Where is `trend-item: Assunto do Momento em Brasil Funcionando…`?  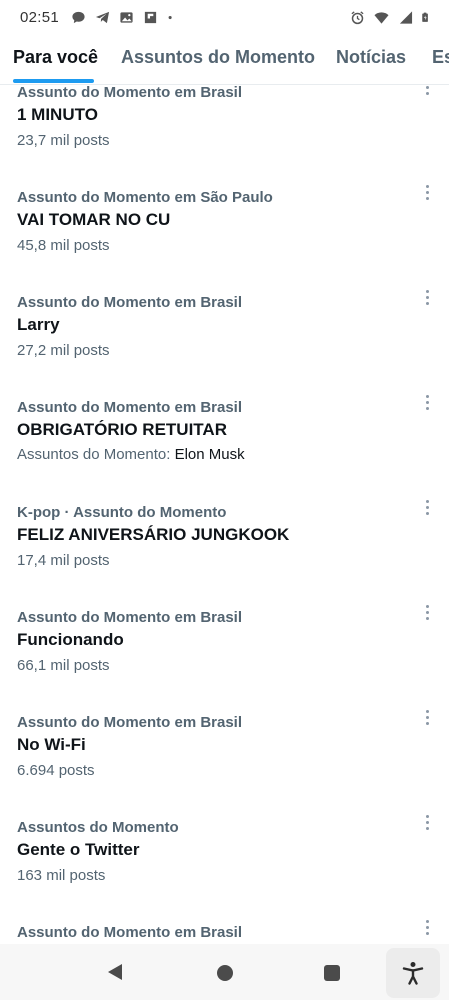
trend-item: Assunto do Momento em Brasil Funcionando… is located at coordinates (224, 658).